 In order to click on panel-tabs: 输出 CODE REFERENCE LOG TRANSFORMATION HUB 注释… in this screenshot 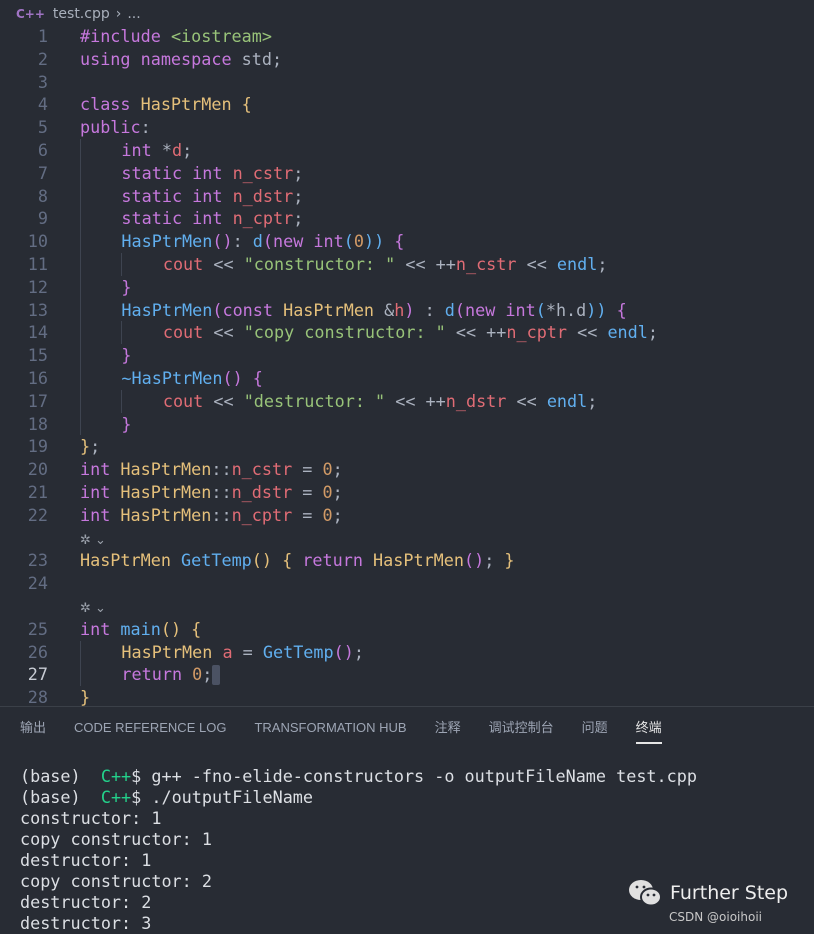, I will do `click(341, 730)`.